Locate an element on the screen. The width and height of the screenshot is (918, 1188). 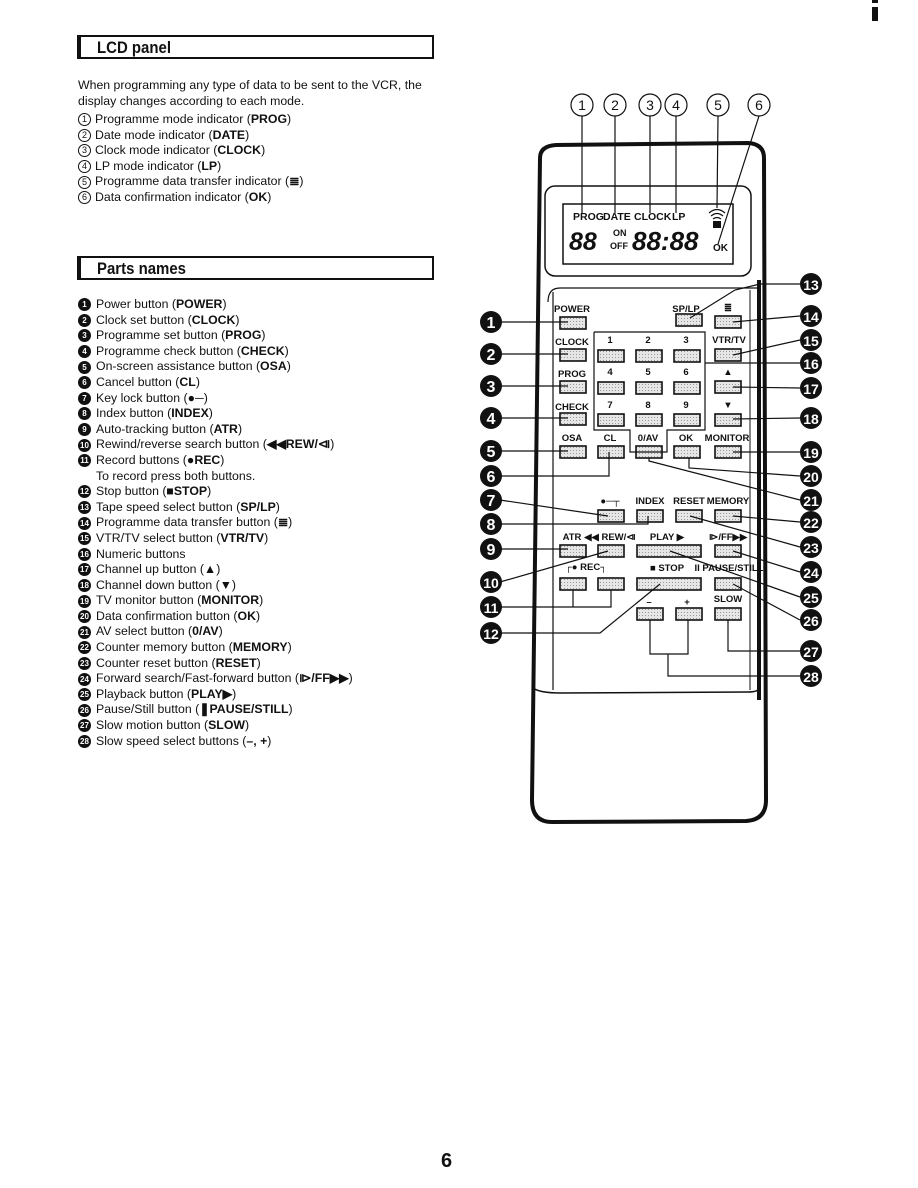
button-prog-key is located at coordinates (573, 387).